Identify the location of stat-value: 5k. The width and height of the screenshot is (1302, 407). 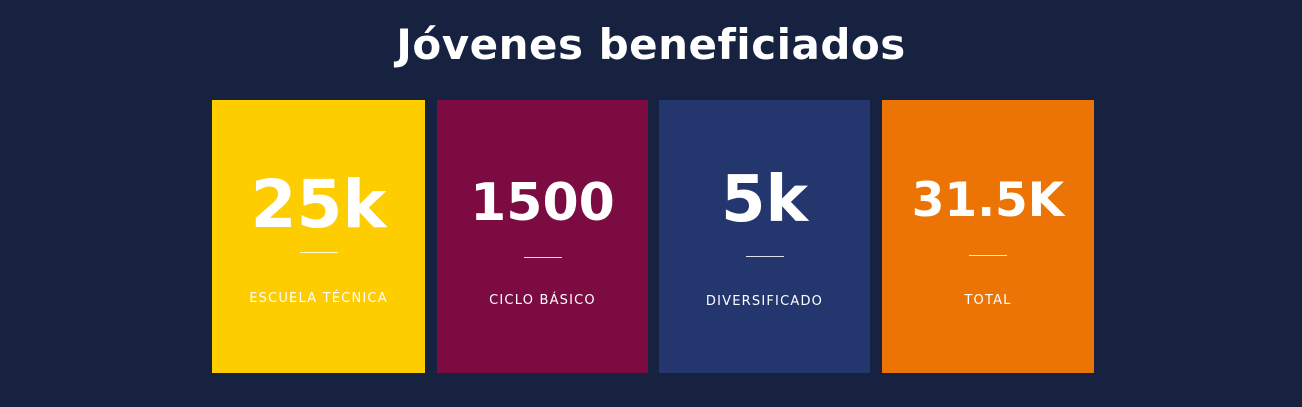
(764, 200).